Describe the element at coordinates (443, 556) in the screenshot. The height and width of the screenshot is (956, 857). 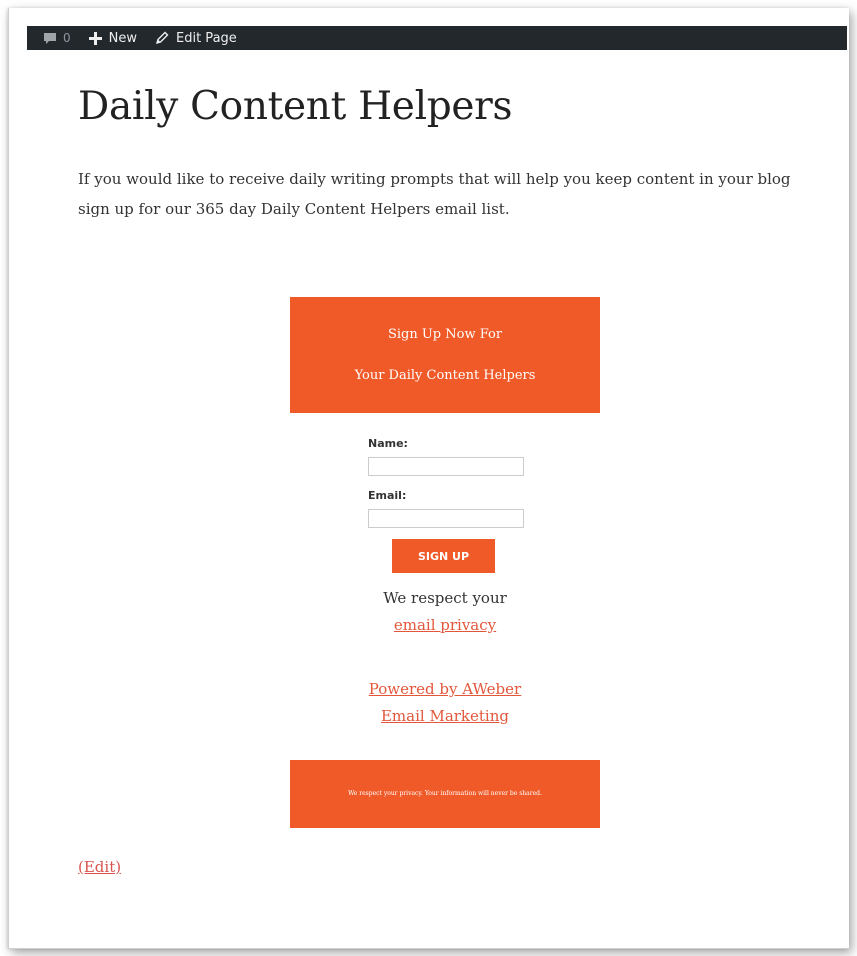
I see `sign-up-button: SIGN UP` at that location.